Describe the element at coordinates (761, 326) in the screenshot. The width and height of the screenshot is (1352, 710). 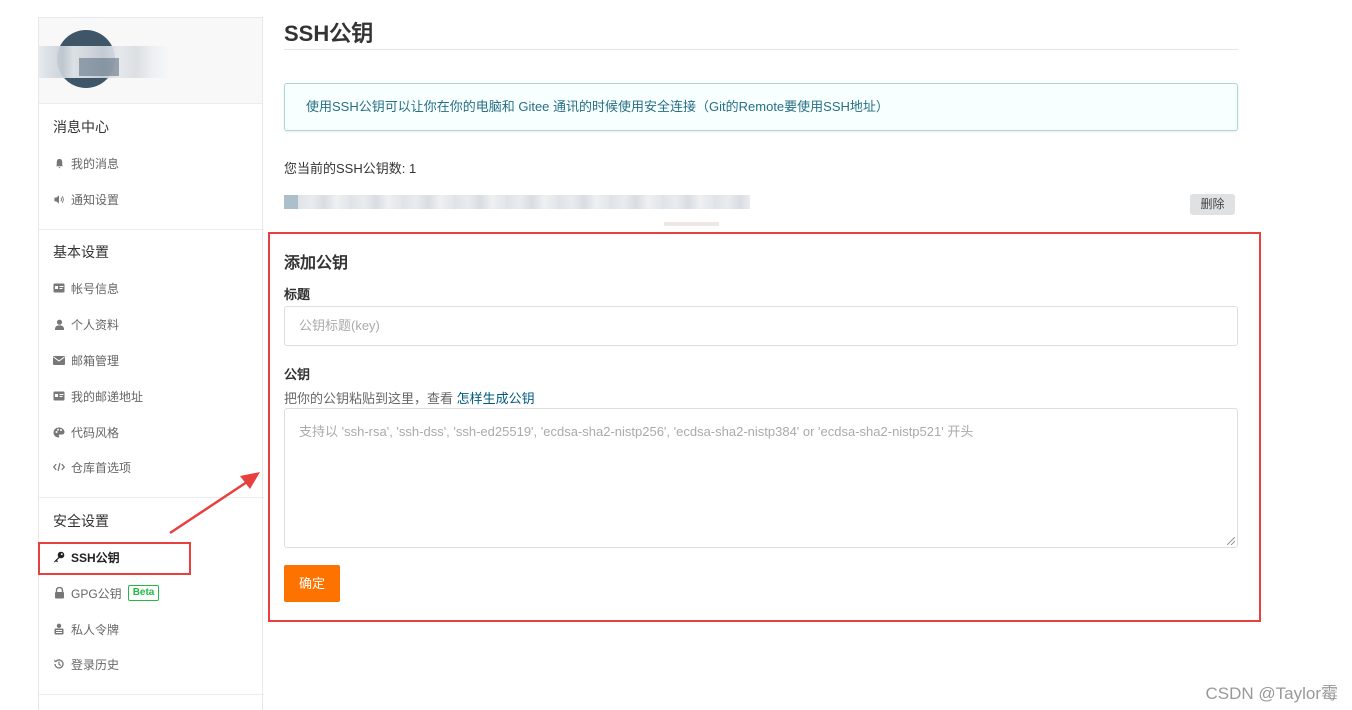
I see `key-title-input: 公钥标题(key)` at that location.